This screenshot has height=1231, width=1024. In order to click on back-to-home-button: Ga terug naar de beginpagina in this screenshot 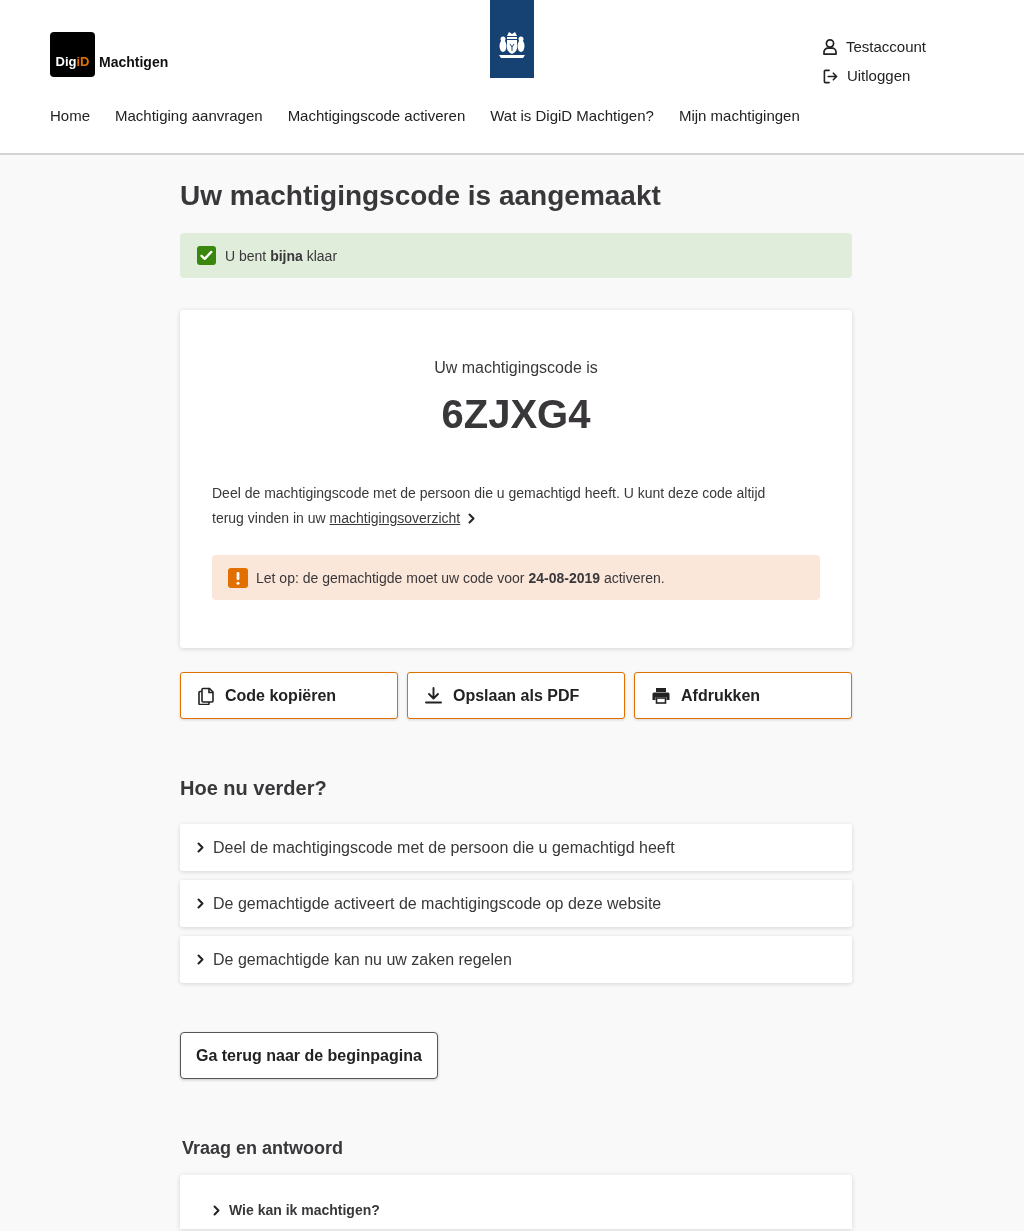, I will do `click(309, 1055)`.